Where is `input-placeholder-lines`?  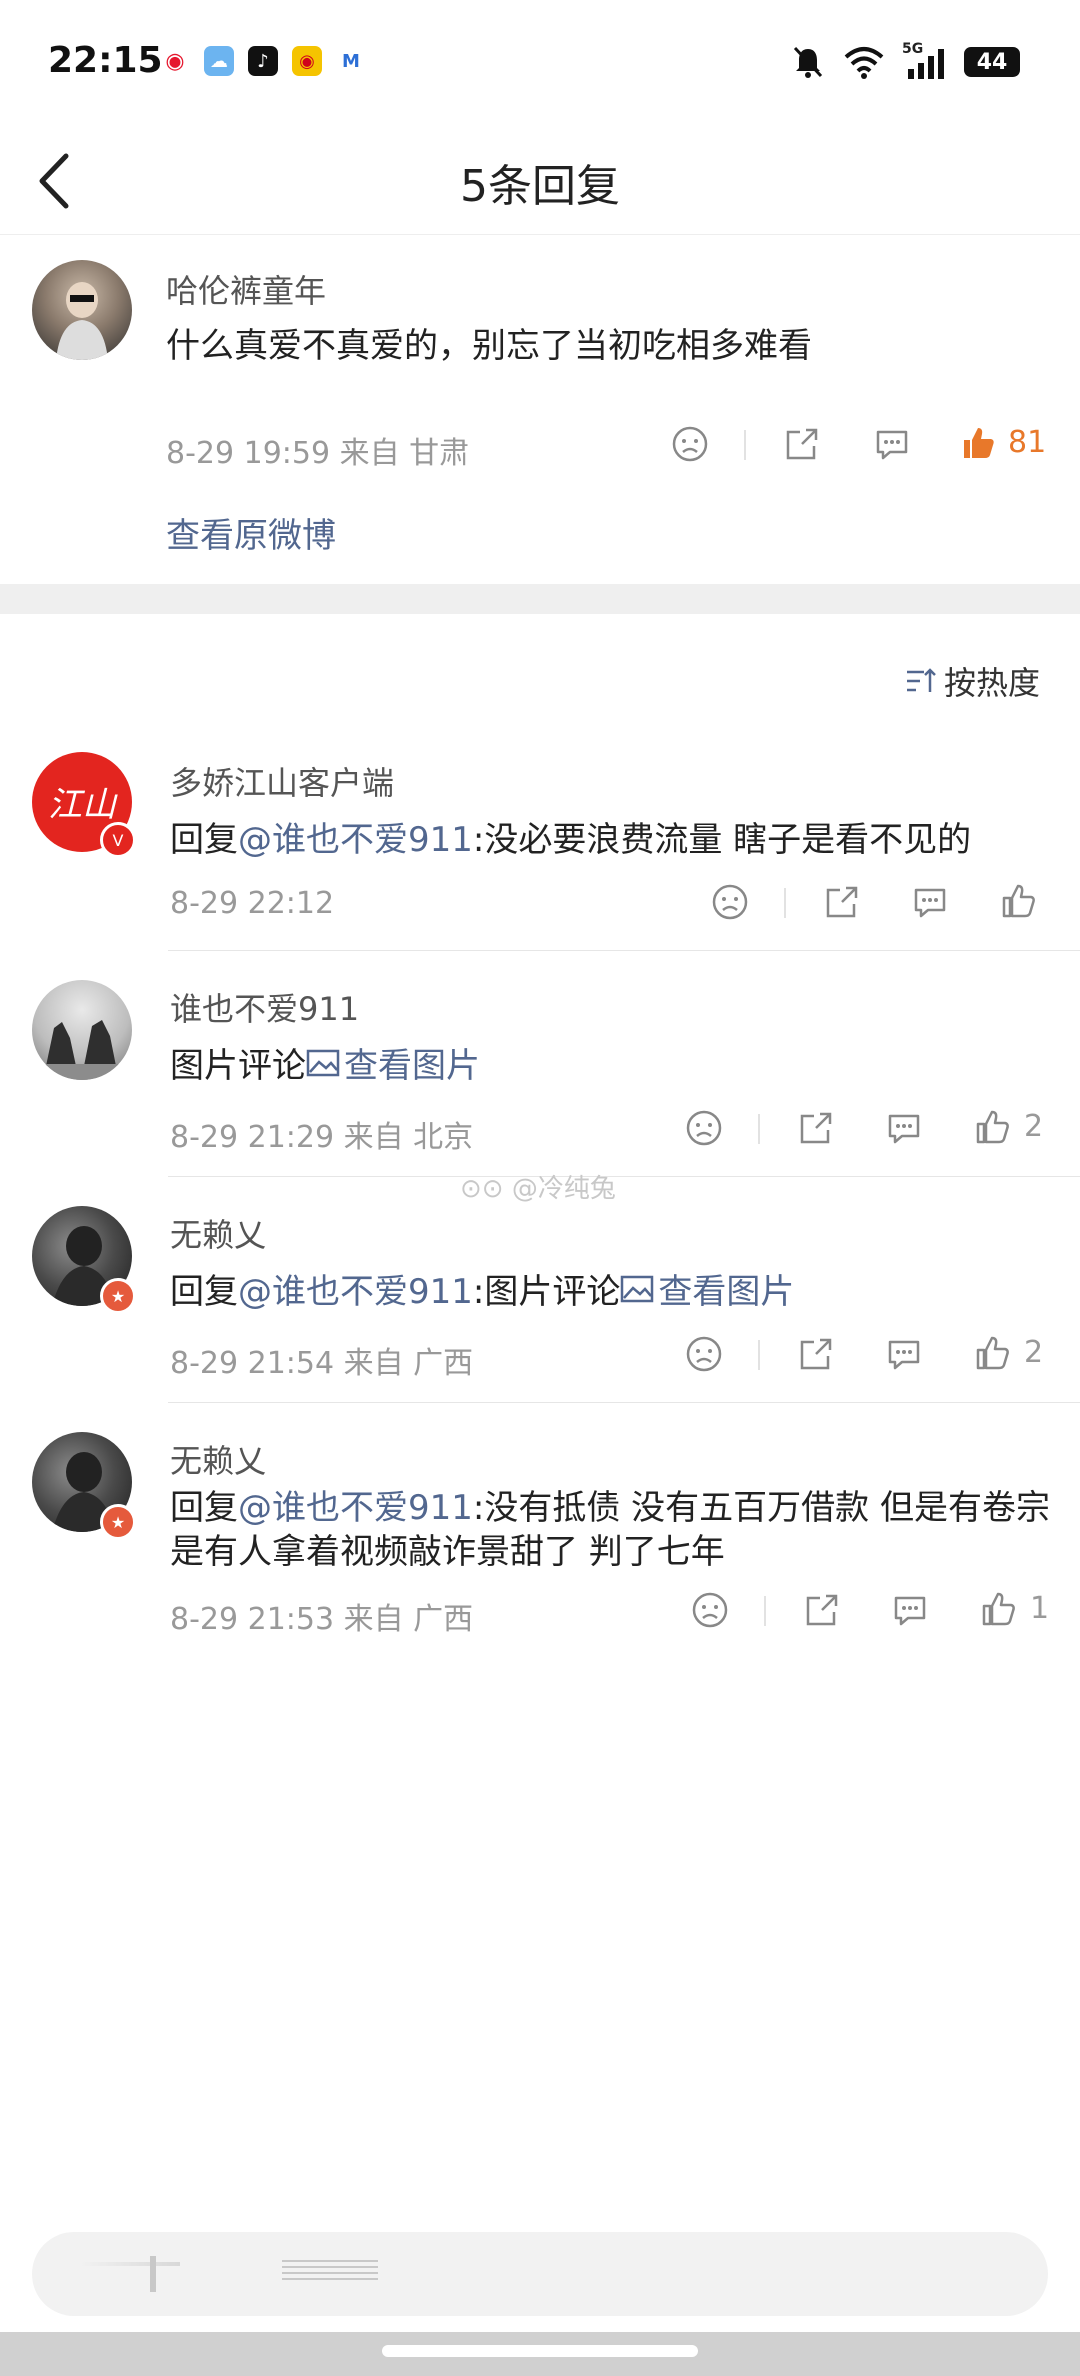 input-placeholder-lines is located at coordinates (330, 2261).